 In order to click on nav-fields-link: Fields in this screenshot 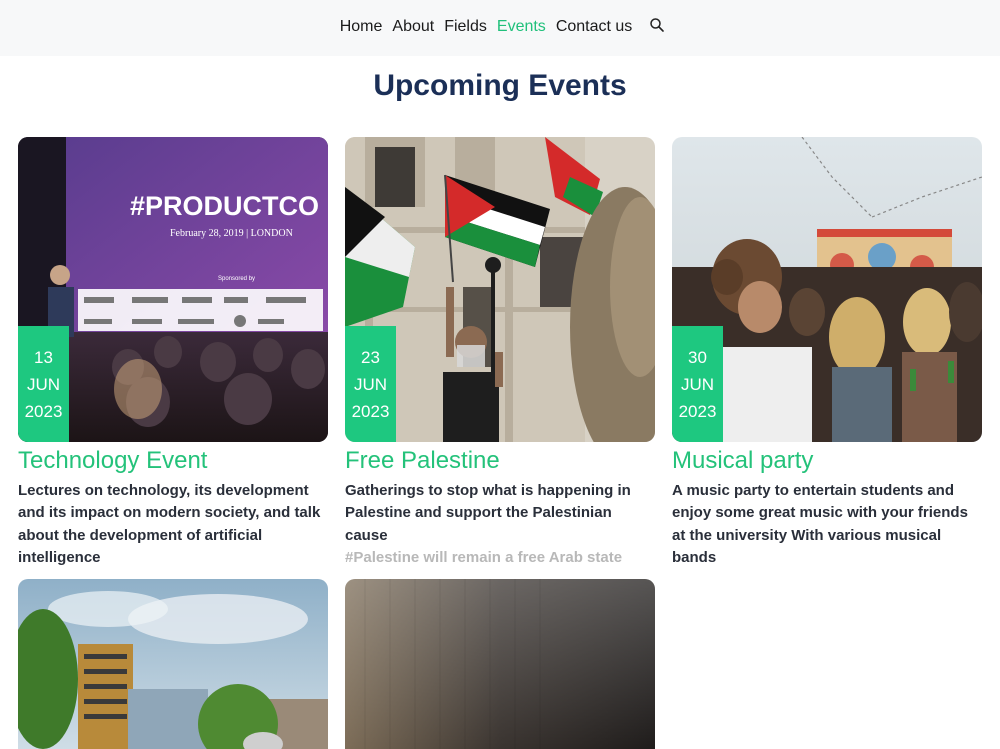, I will do `click(465, 27)`.